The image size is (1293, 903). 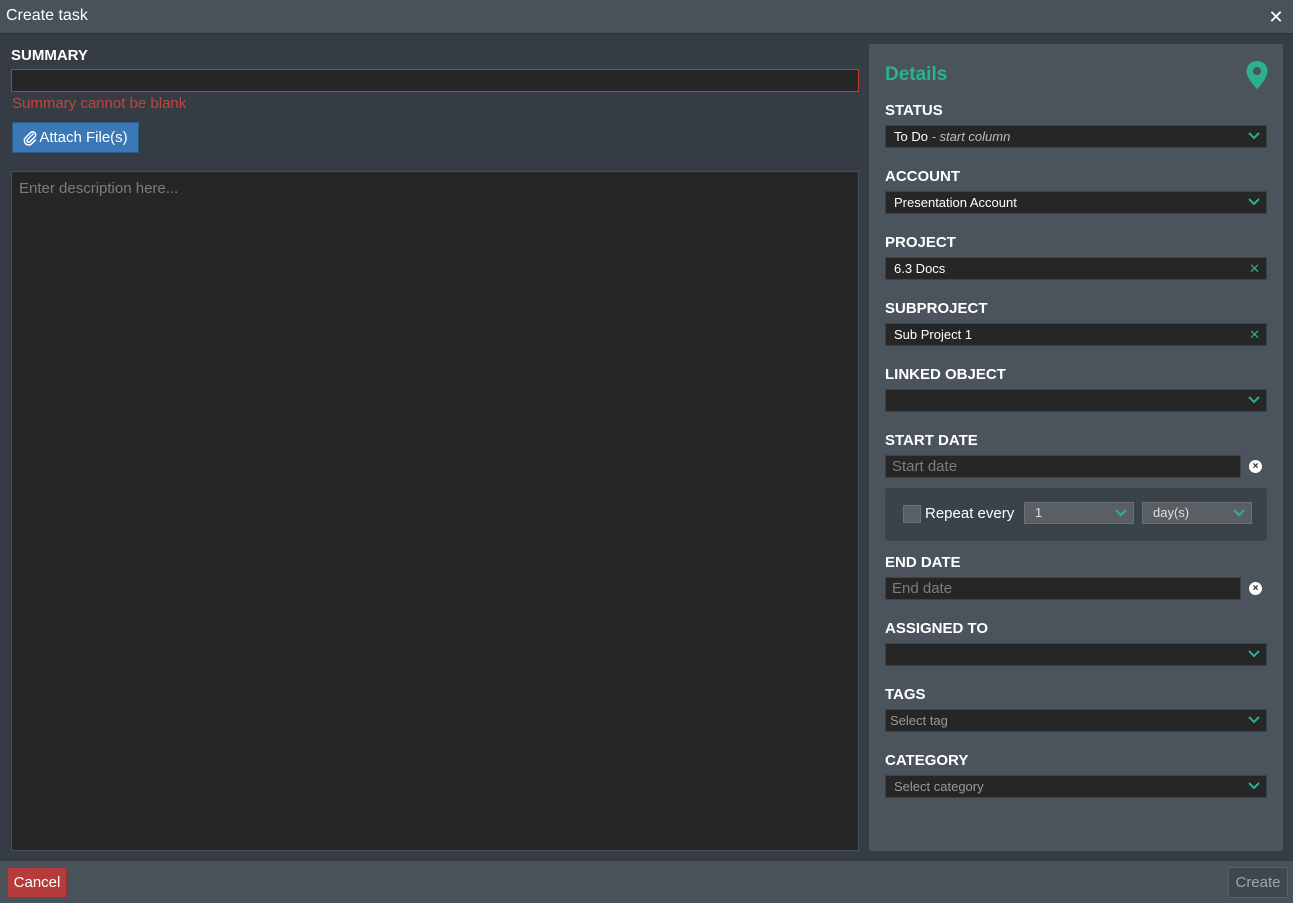 What do you see at coordinates (1039, 512) in the screenshot?
I see `repeat-count-value: 1` at bounding box center [1039, 512].